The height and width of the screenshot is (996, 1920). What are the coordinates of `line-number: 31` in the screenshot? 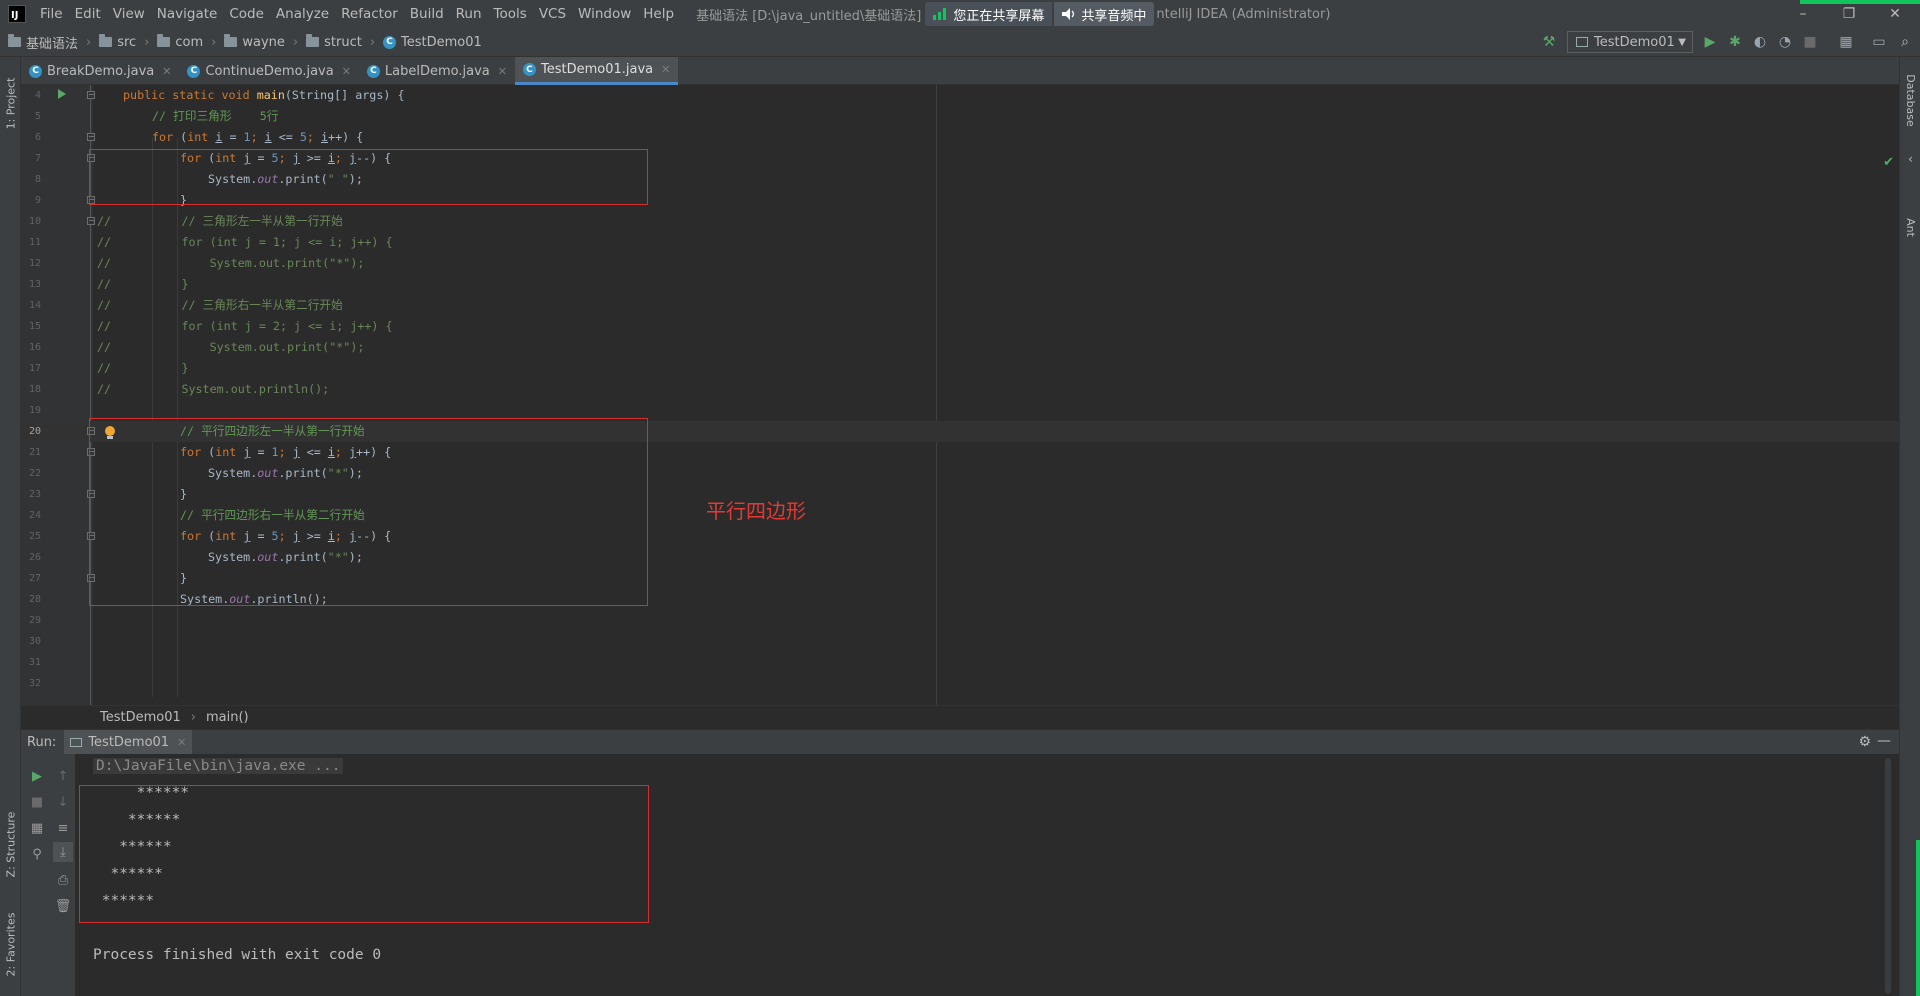 It's located at (34, 662).